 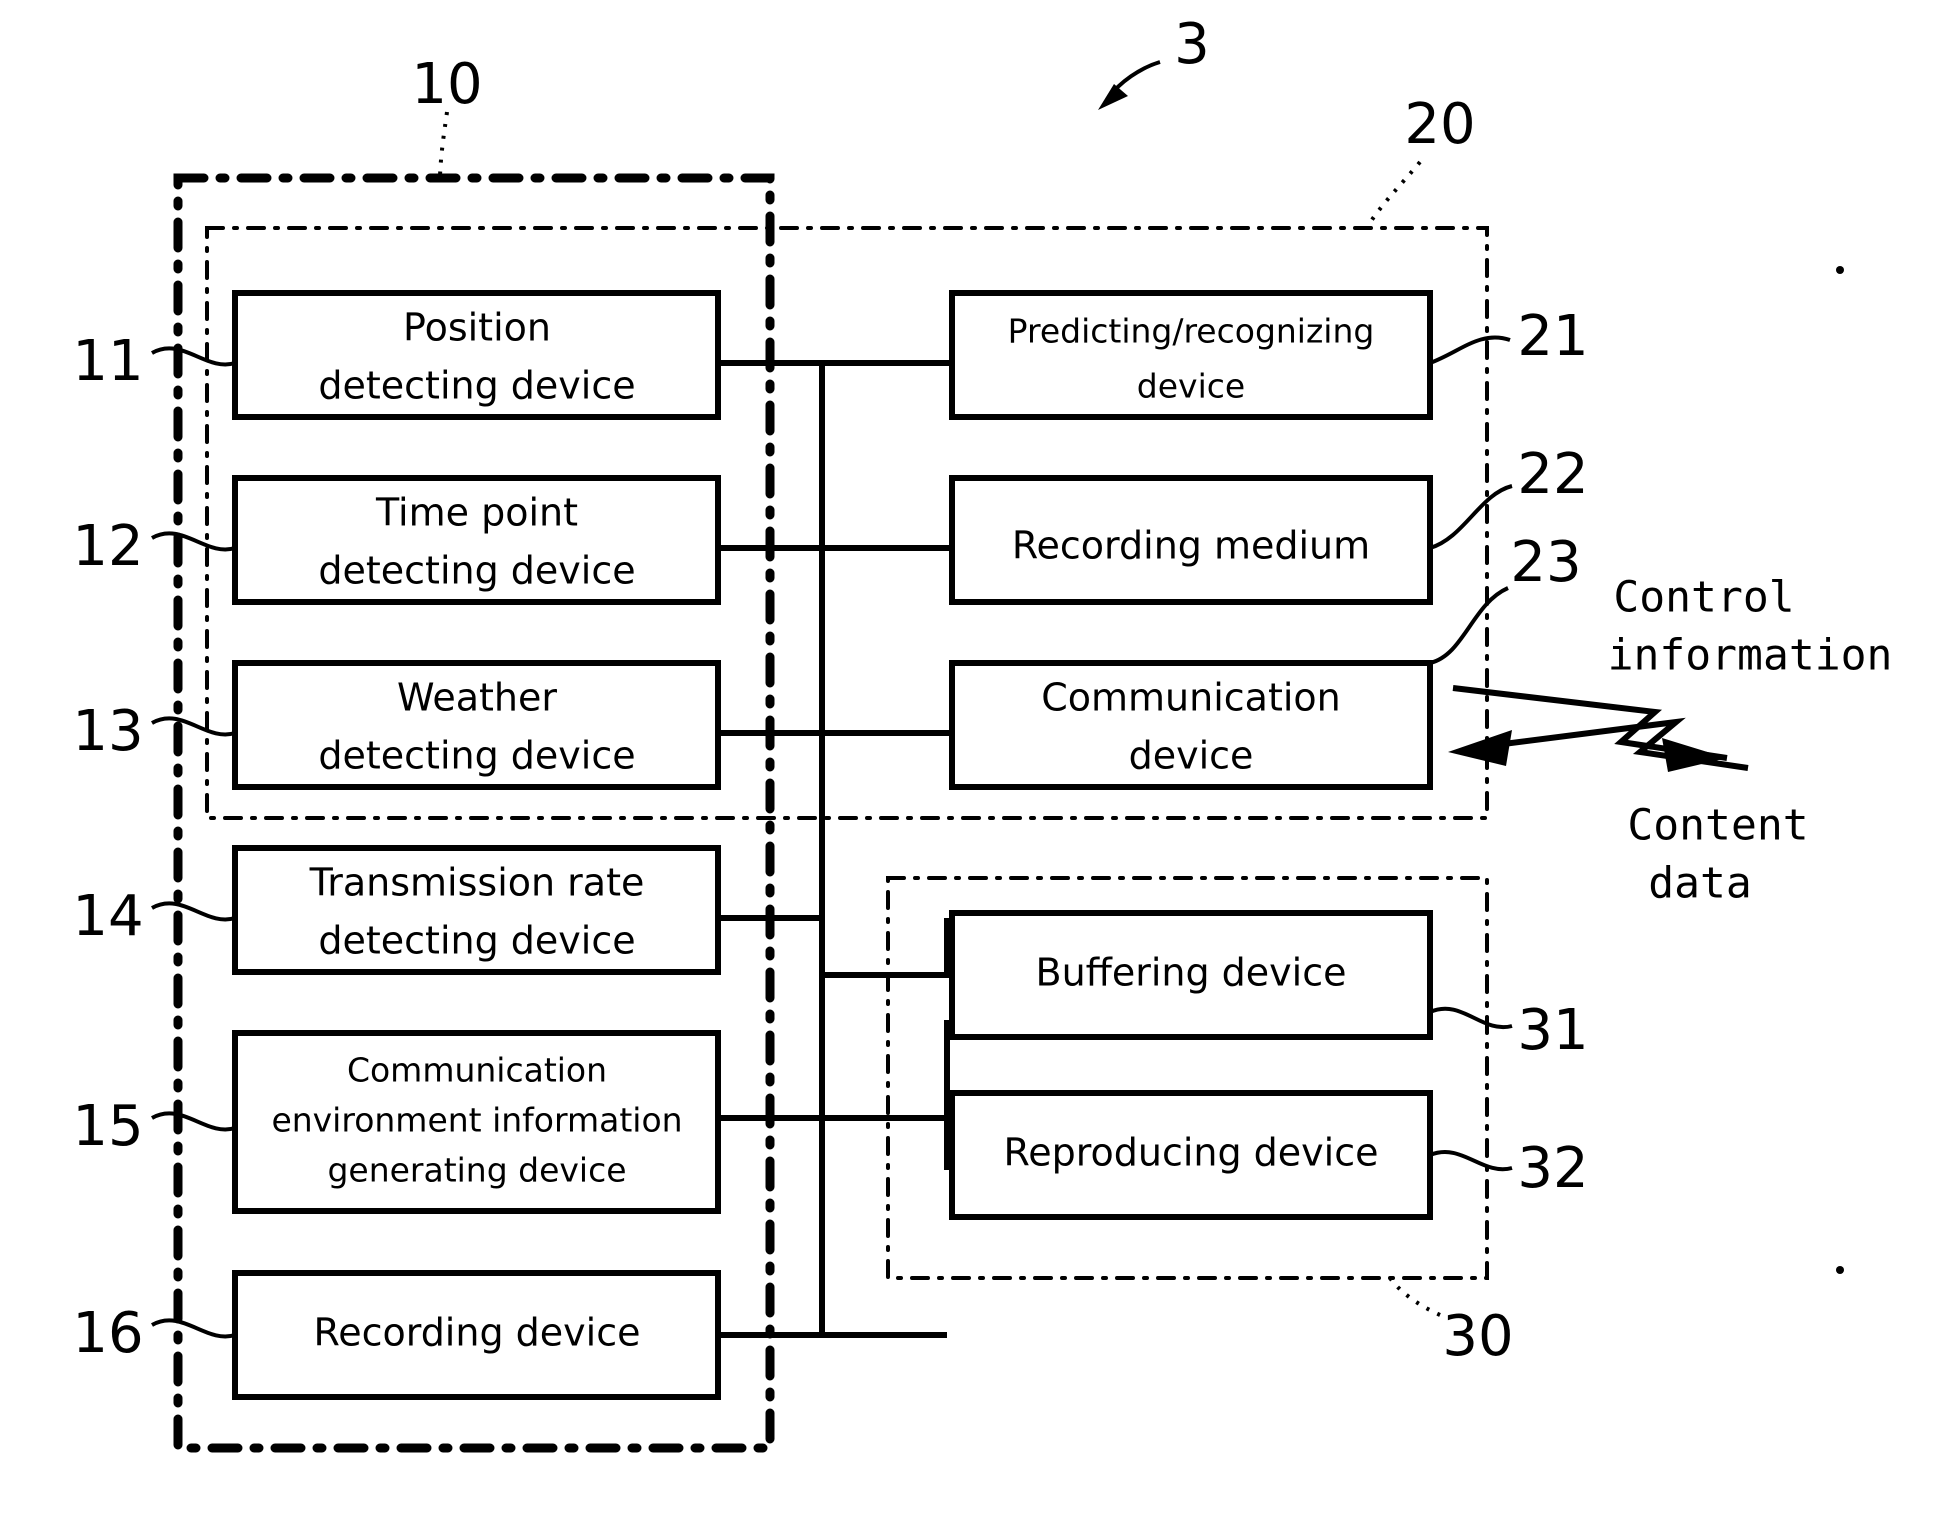 I want to click on block-15-line-1: Communication, so click(x=477, y=1070).